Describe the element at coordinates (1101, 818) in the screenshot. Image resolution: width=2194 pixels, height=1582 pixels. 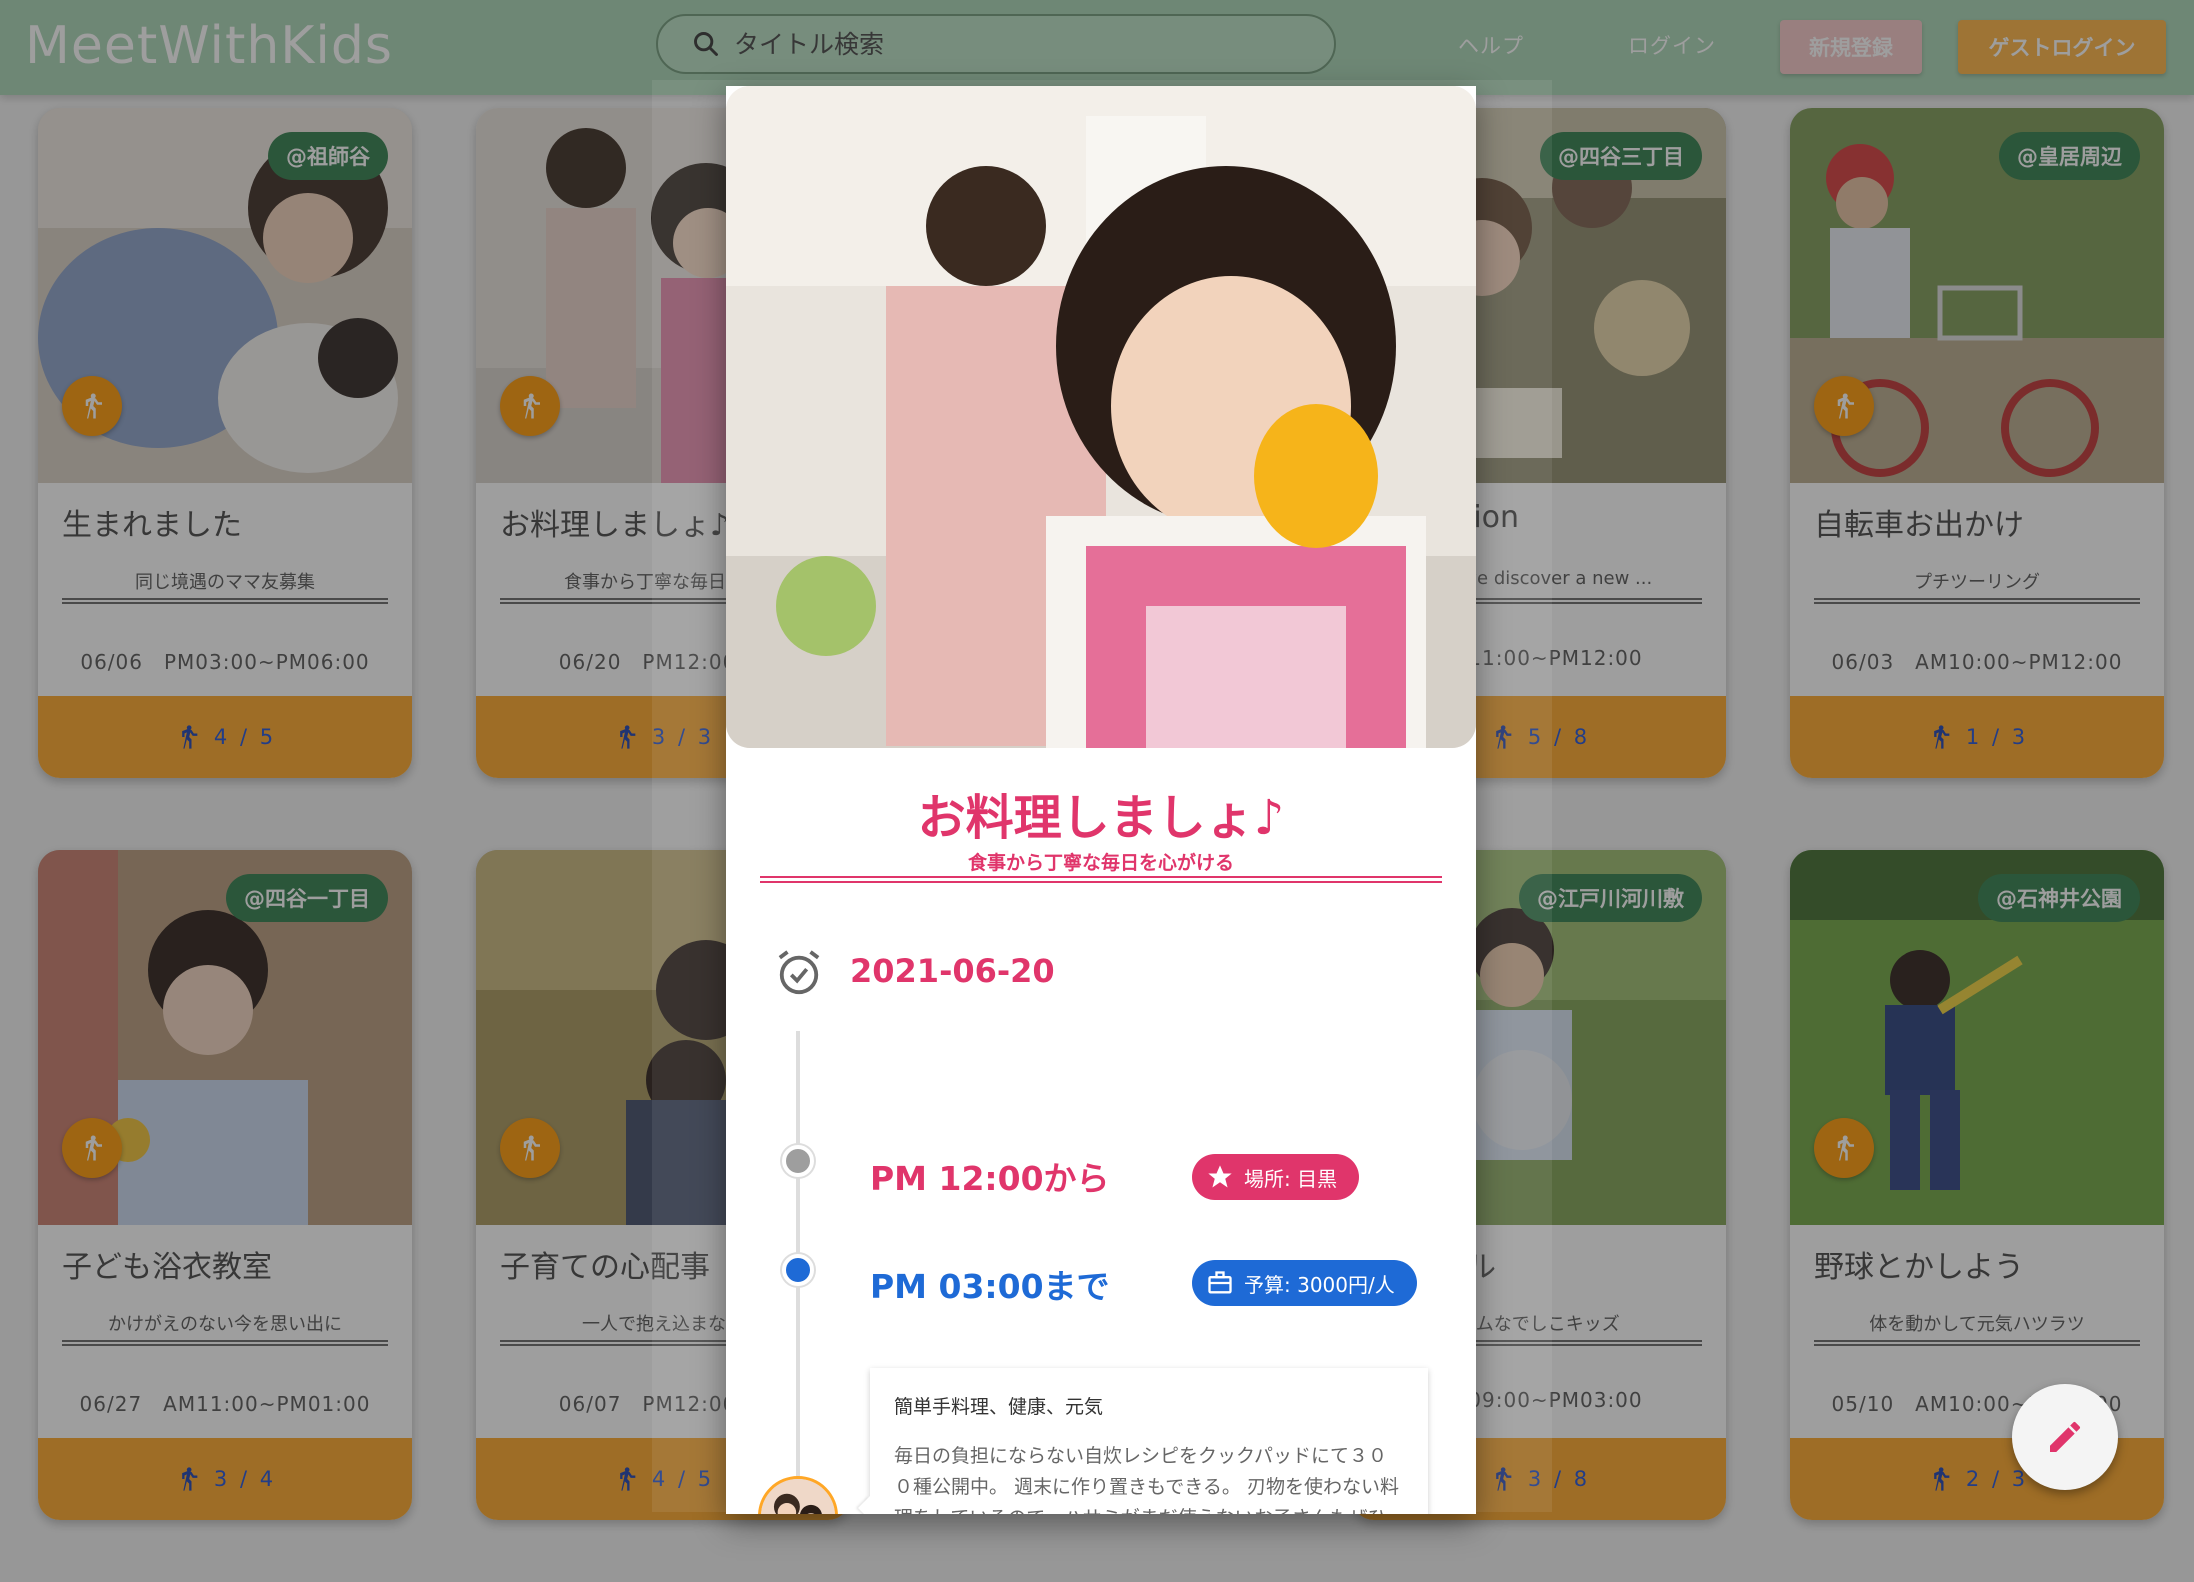
I see `dialog-title: お料理しましょ♪` at that location.